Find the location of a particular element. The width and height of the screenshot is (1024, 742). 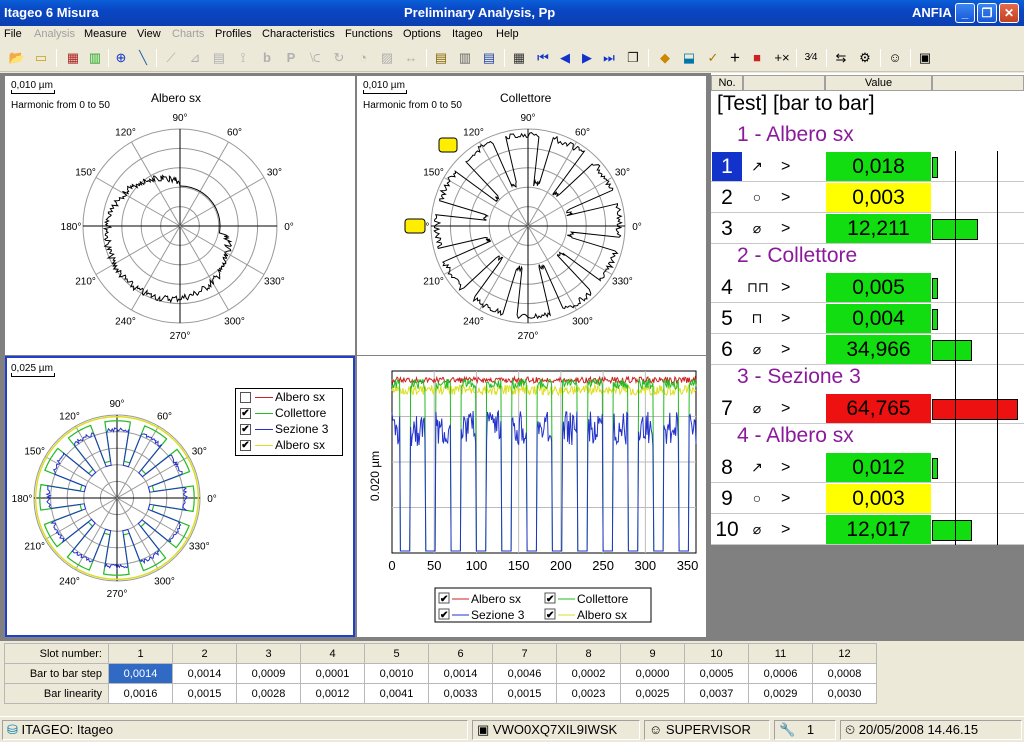

row-number: 2 is located at coordinates (727, 197).